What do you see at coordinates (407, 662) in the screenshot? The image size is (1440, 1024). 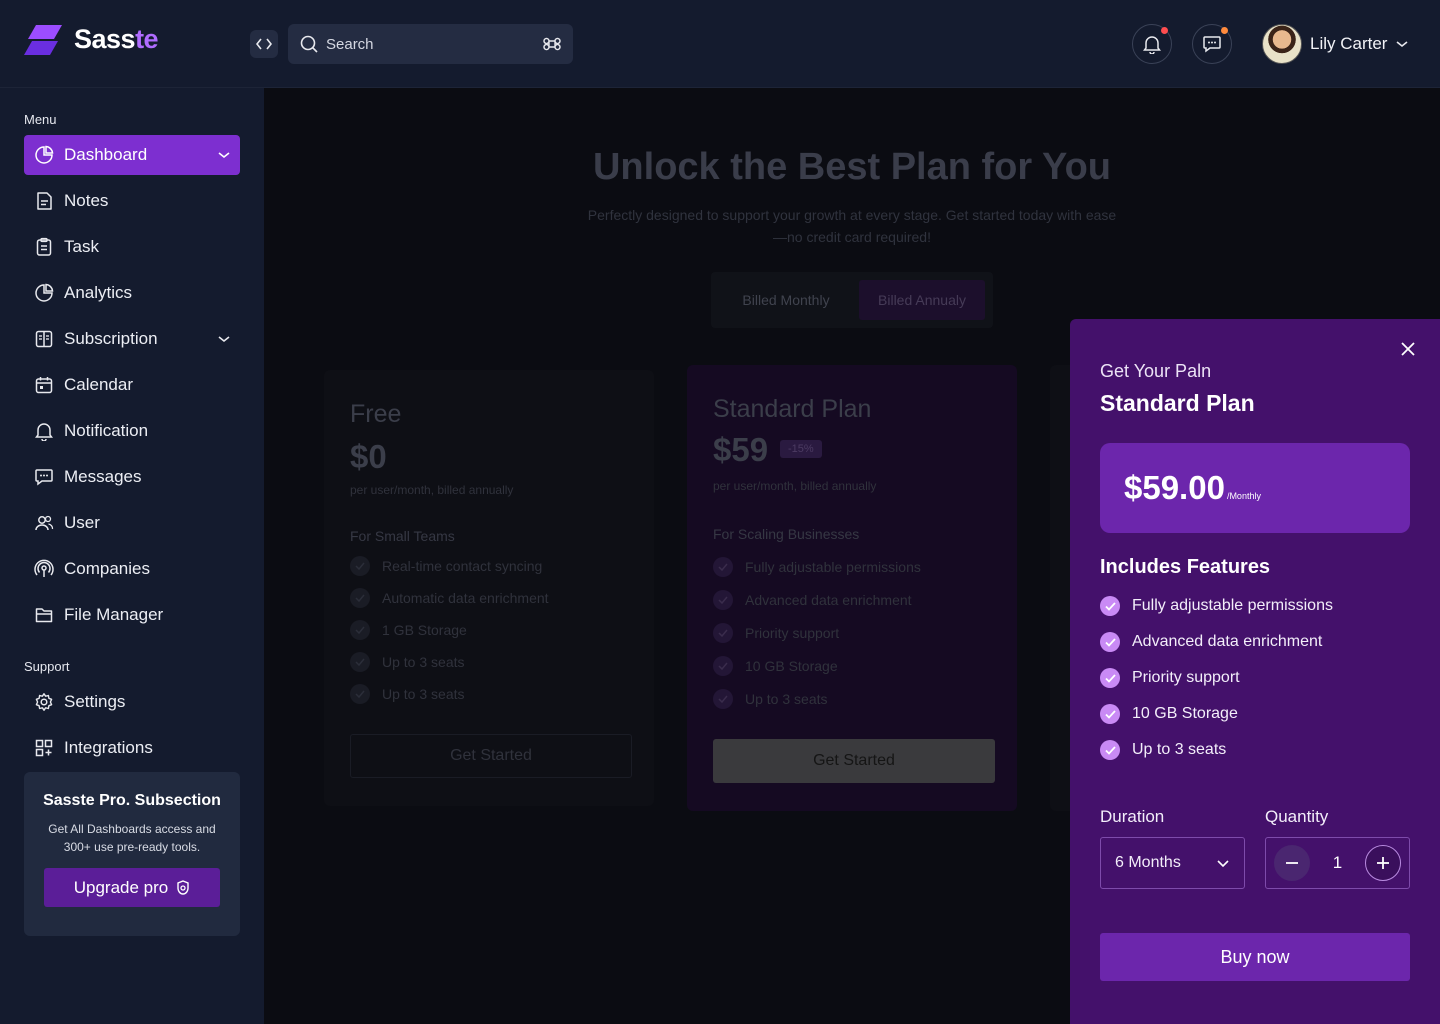 I see `plan-feature: Up to 3 seats` at bounding box center [407, 662].